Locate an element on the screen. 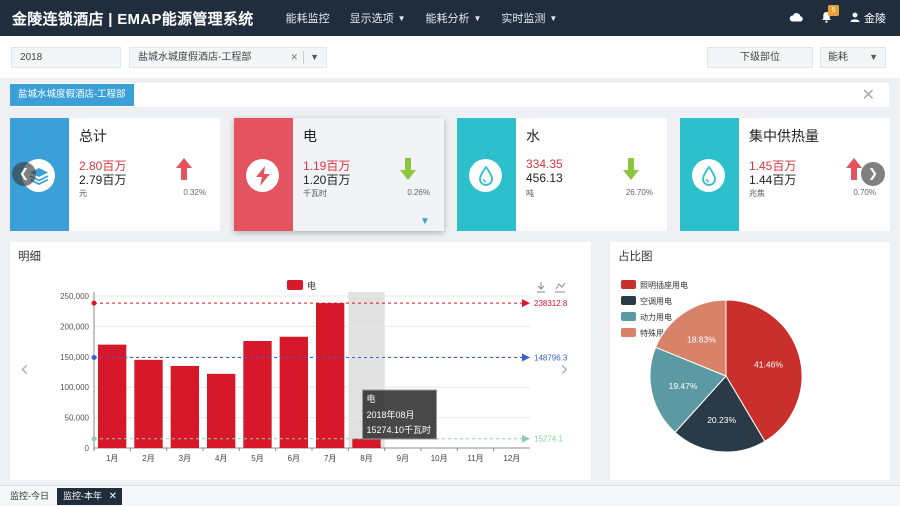 Image resolution: width=900 pixels, height=506 pixels. tab-label: 监控-本年 is located at coordinates (82, 496).